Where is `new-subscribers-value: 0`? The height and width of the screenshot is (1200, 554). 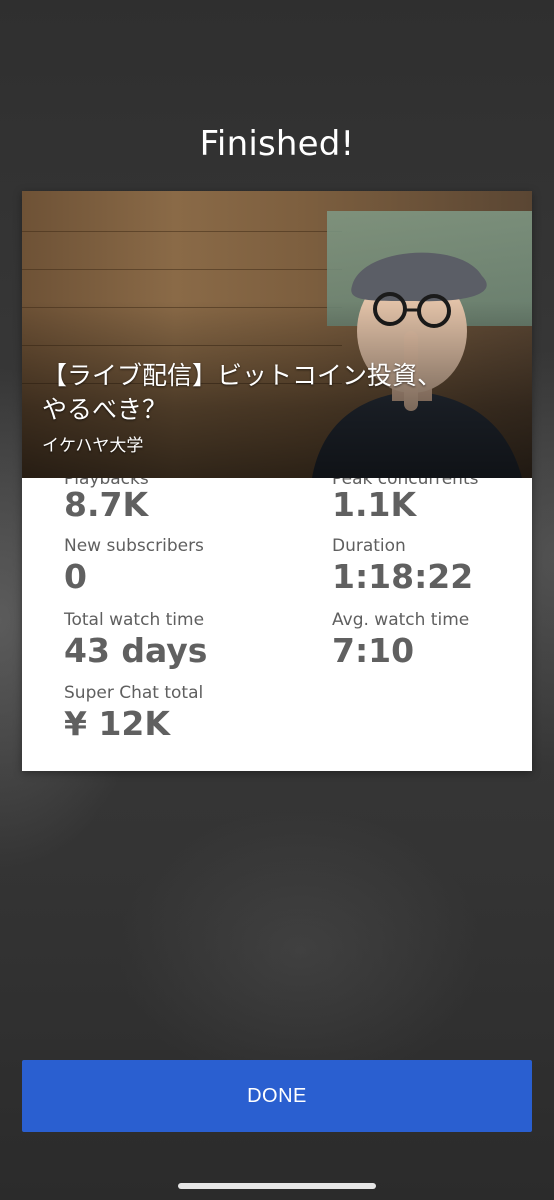
new-subscribers-value: 0 is located at coordinates (75, 576).